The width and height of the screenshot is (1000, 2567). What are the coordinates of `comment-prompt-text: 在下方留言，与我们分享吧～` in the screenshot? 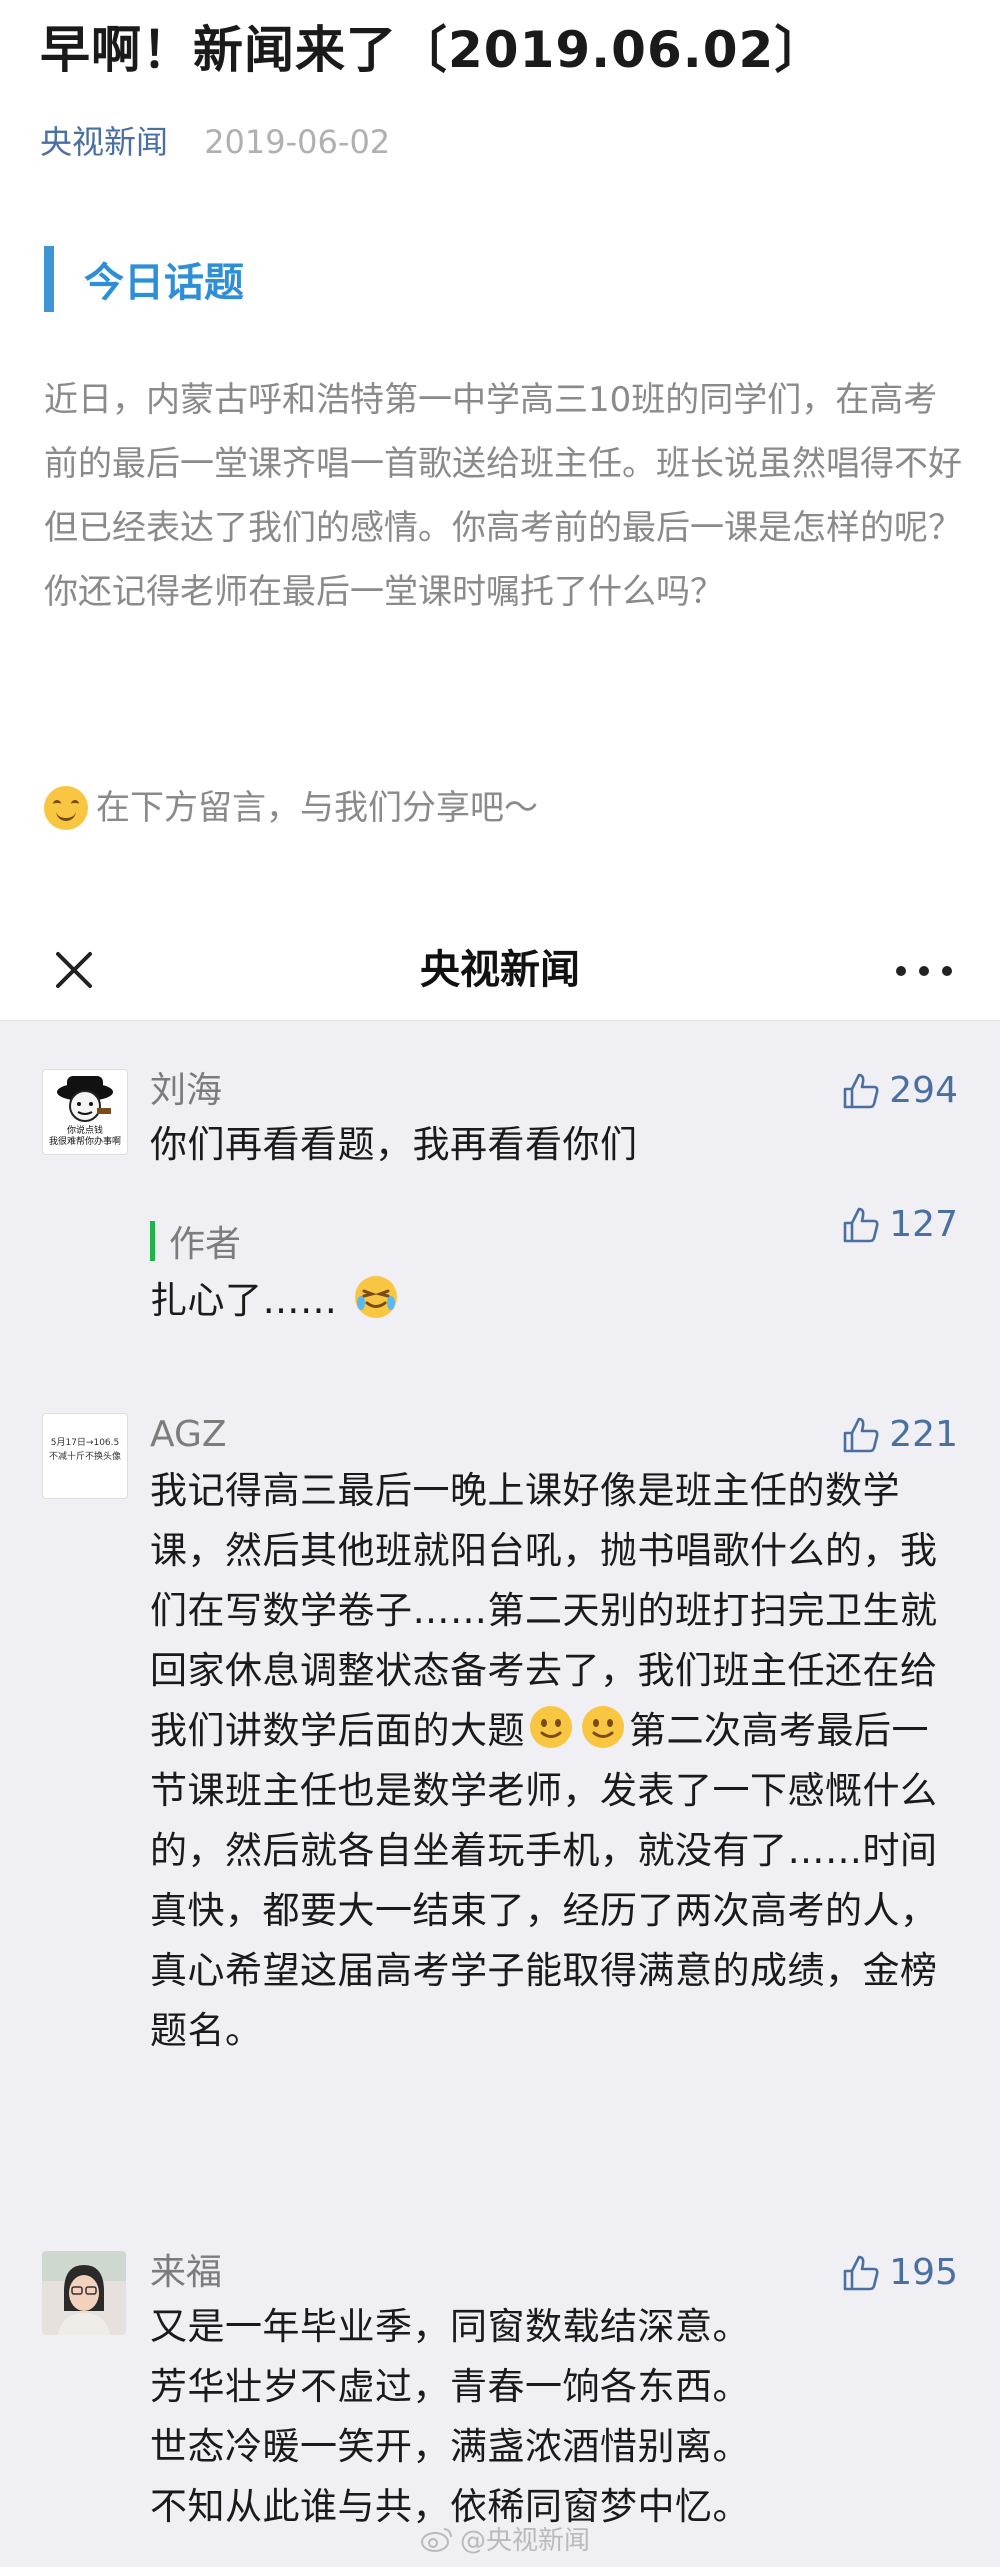 It's located at (317, 808).